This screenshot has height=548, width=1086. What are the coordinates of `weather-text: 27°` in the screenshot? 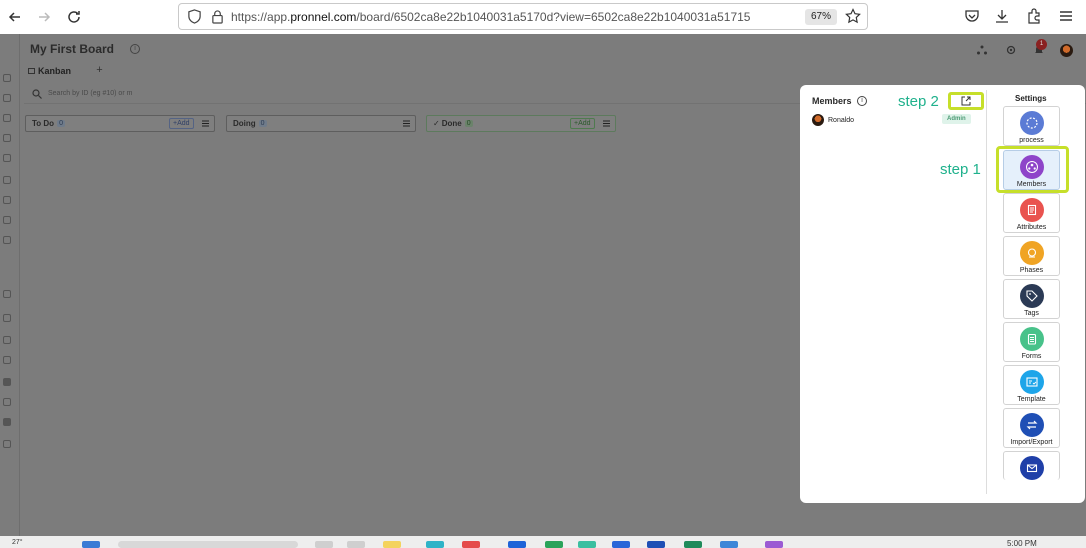 It's located at (17, 542).